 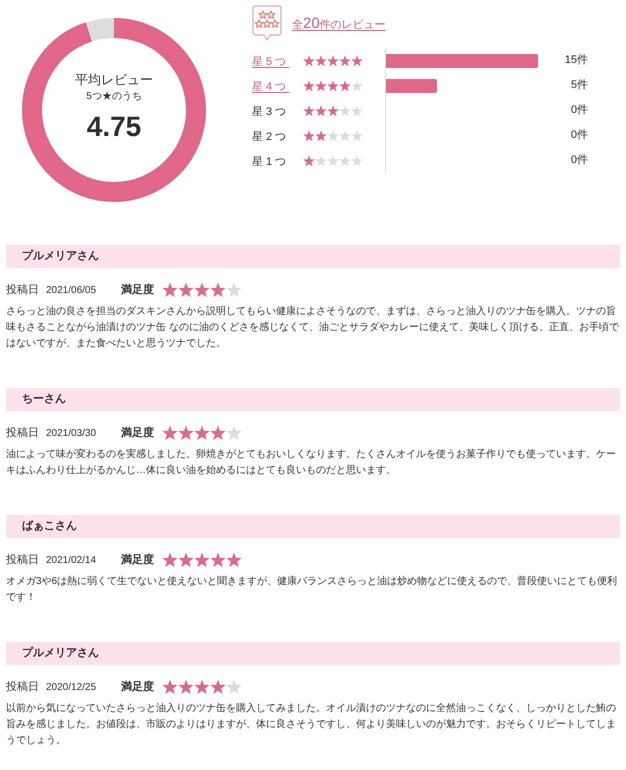 I want to click on review-count: 15件, so click(x=576, y=60).